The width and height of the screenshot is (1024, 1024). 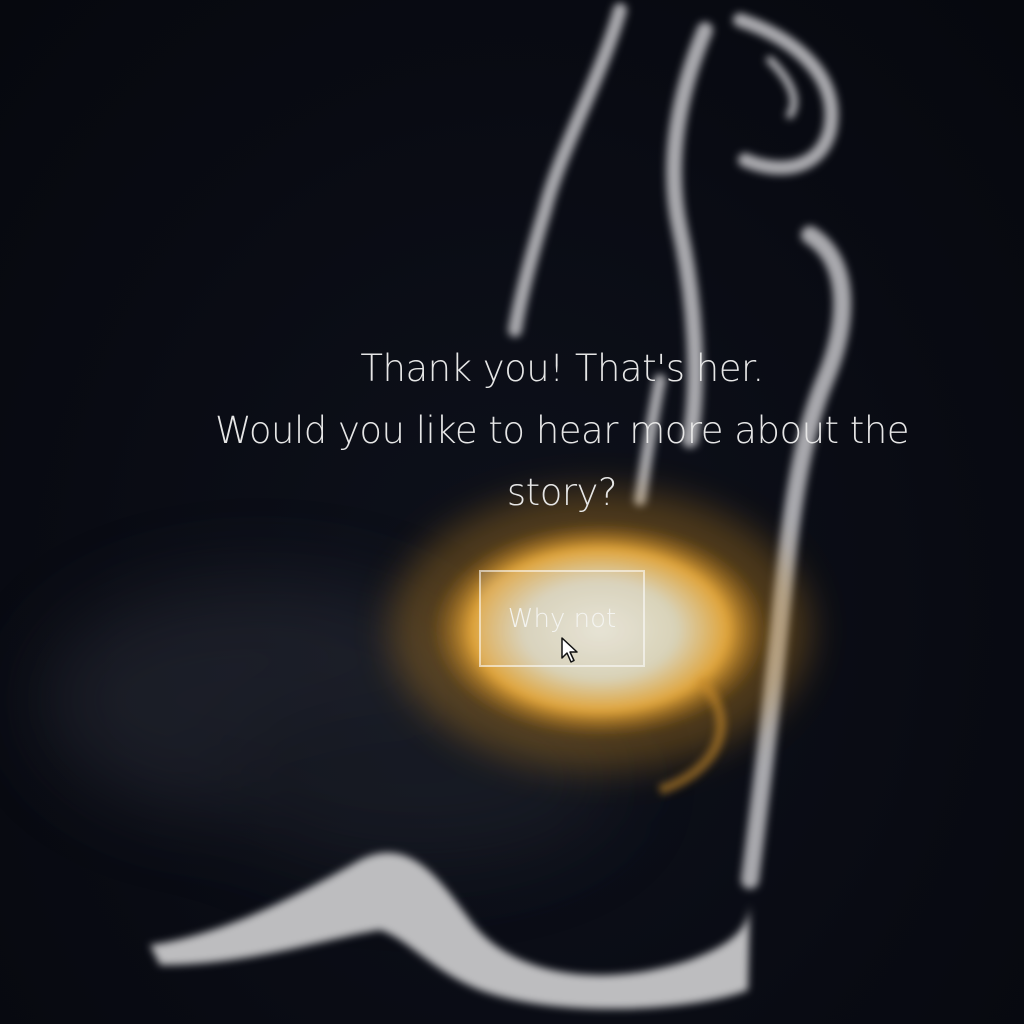 What do you see at coordinates (562, 368) in the screenshot?
I see `message-line-1: Thank you! That's her.` at bounding box center [562, 368].